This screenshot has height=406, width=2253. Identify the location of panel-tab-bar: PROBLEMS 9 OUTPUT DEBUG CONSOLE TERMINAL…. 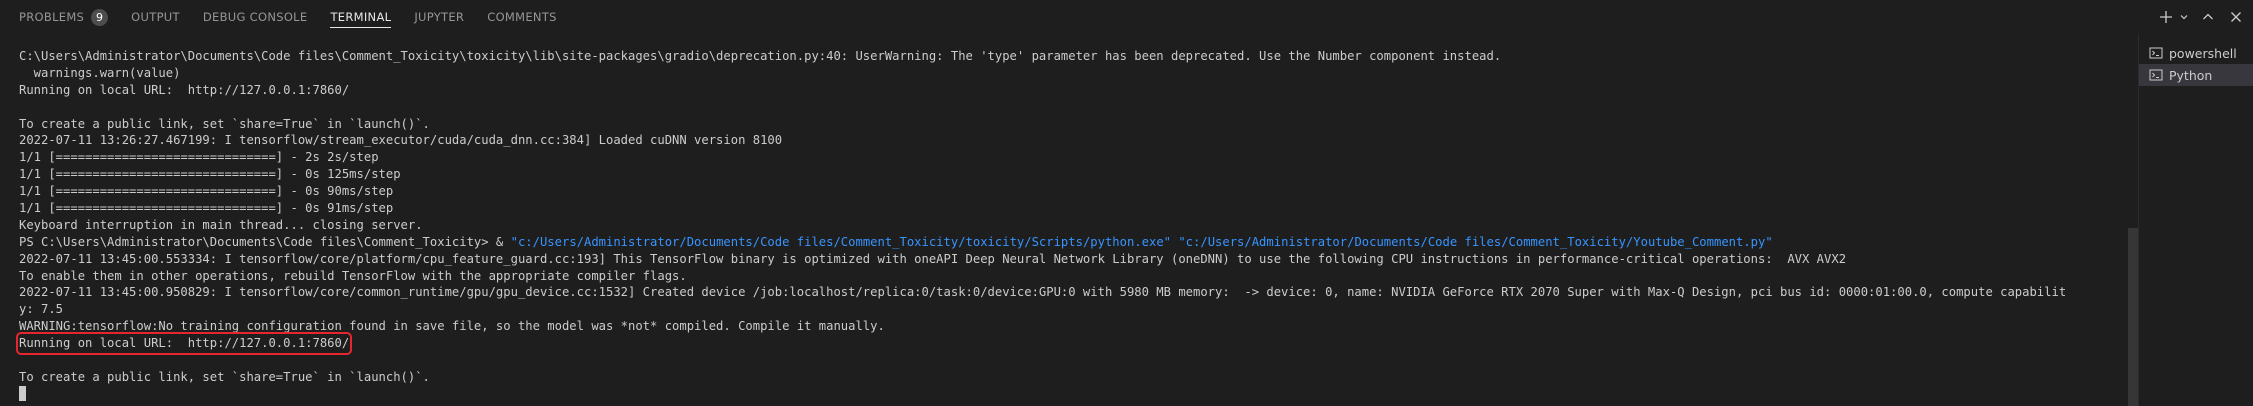
(1126, 17).